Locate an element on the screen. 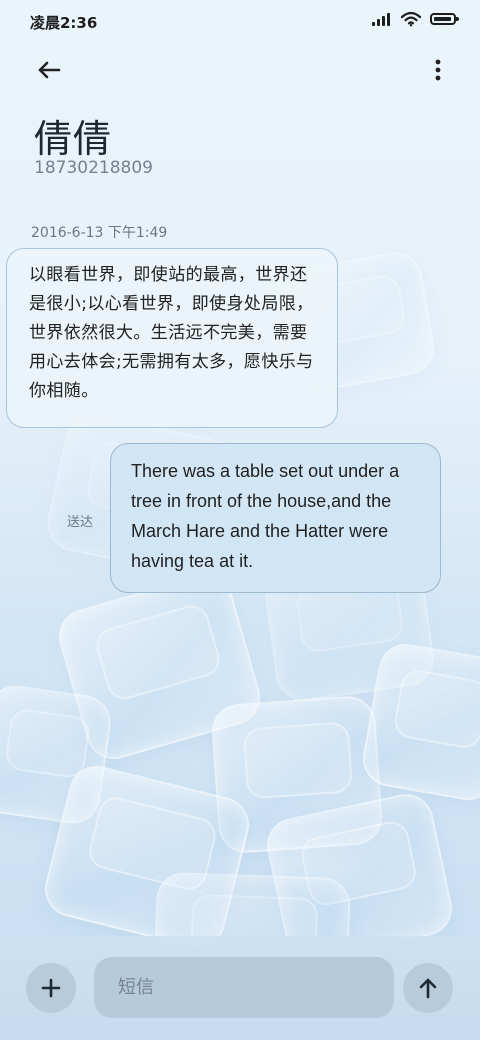 The height and width of the screenshot is (1040, 480). signal-icon is located at coordinates (382, 19).